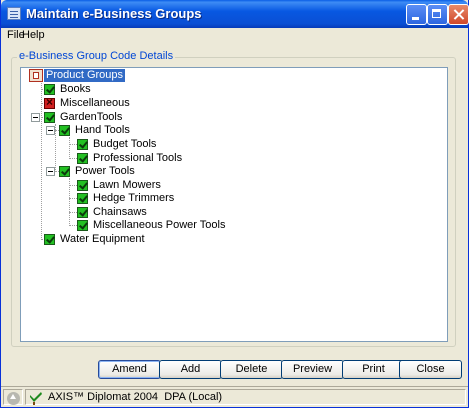 The width and height of the screenshot is (469, 408). I want to click on excluded-icon, so click(49, 102).